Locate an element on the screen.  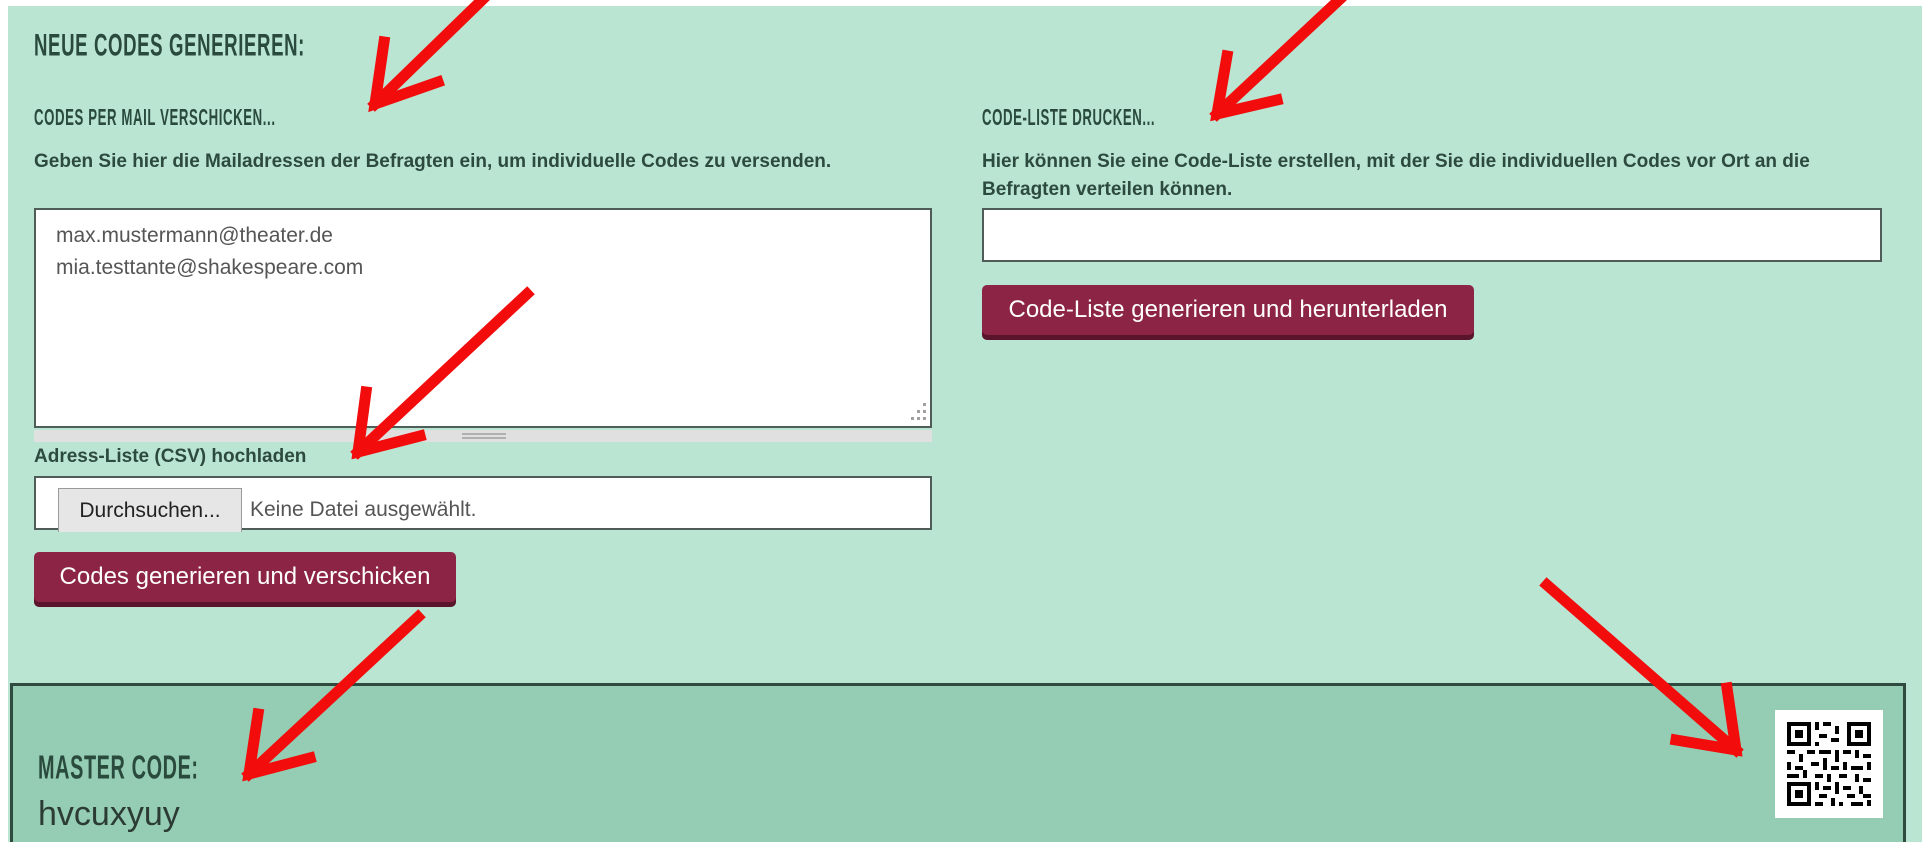
page-title: NEUE CODES GENERIEREN: is located at coordinates (169, 45).